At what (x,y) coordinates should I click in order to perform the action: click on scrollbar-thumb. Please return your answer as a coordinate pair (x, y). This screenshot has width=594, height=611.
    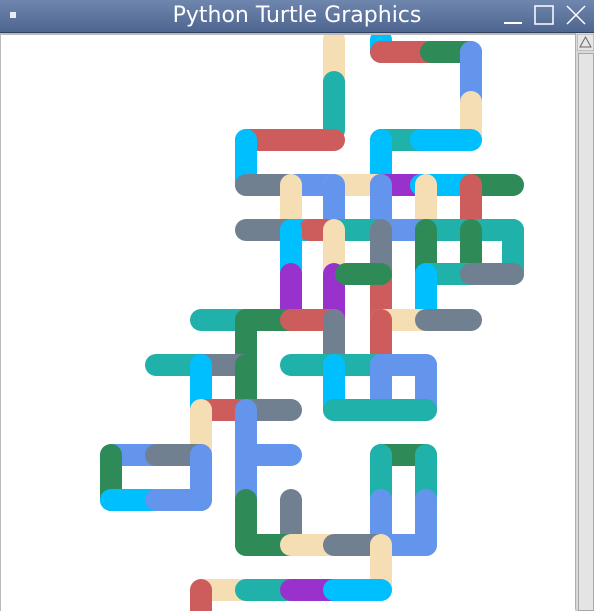
    Looking at the image, I should click on (586, 332).